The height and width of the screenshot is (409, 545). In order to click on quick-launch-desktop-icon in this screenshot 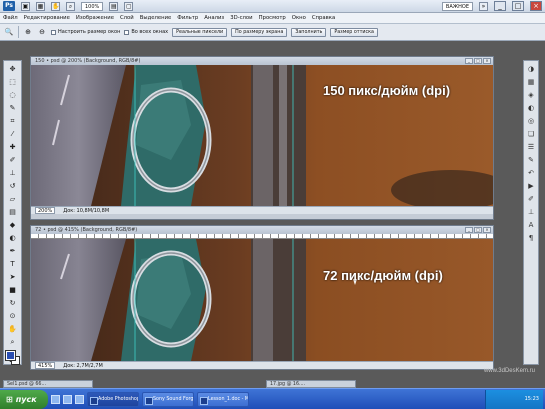, I will do `click(67, 399)`.